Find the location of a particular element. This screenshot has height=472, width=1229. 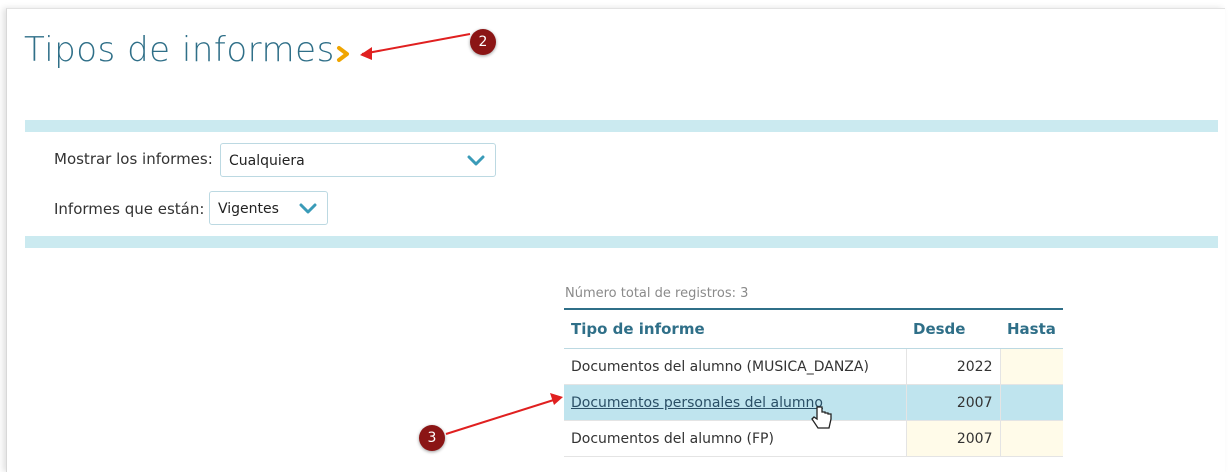

cell-tipo: Documentos del alumno (FP) is located at coordinates (735, 438).